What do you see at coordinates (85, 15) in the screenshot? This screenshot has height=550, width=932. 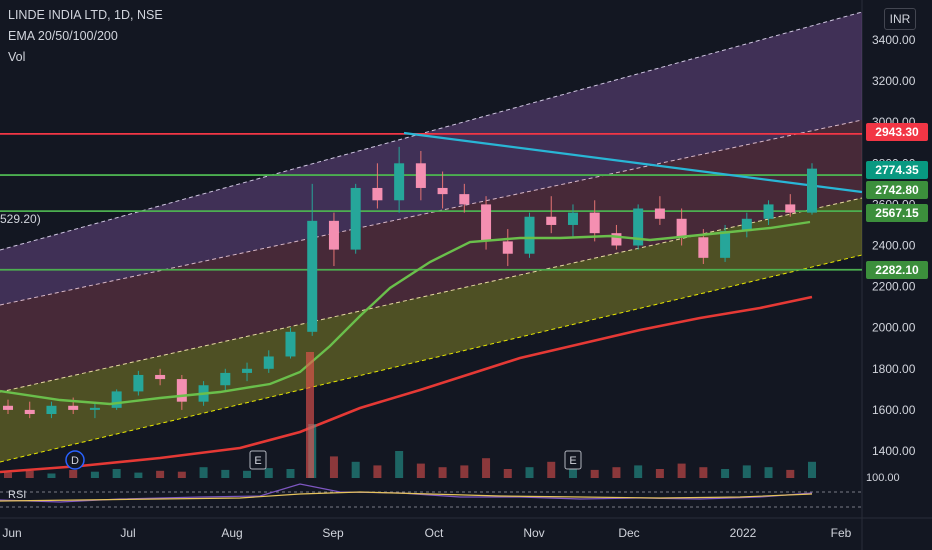 I see `symbol-title: LINDE INDIA LTD, 1D, NSE` at bounding box center [85, 15].